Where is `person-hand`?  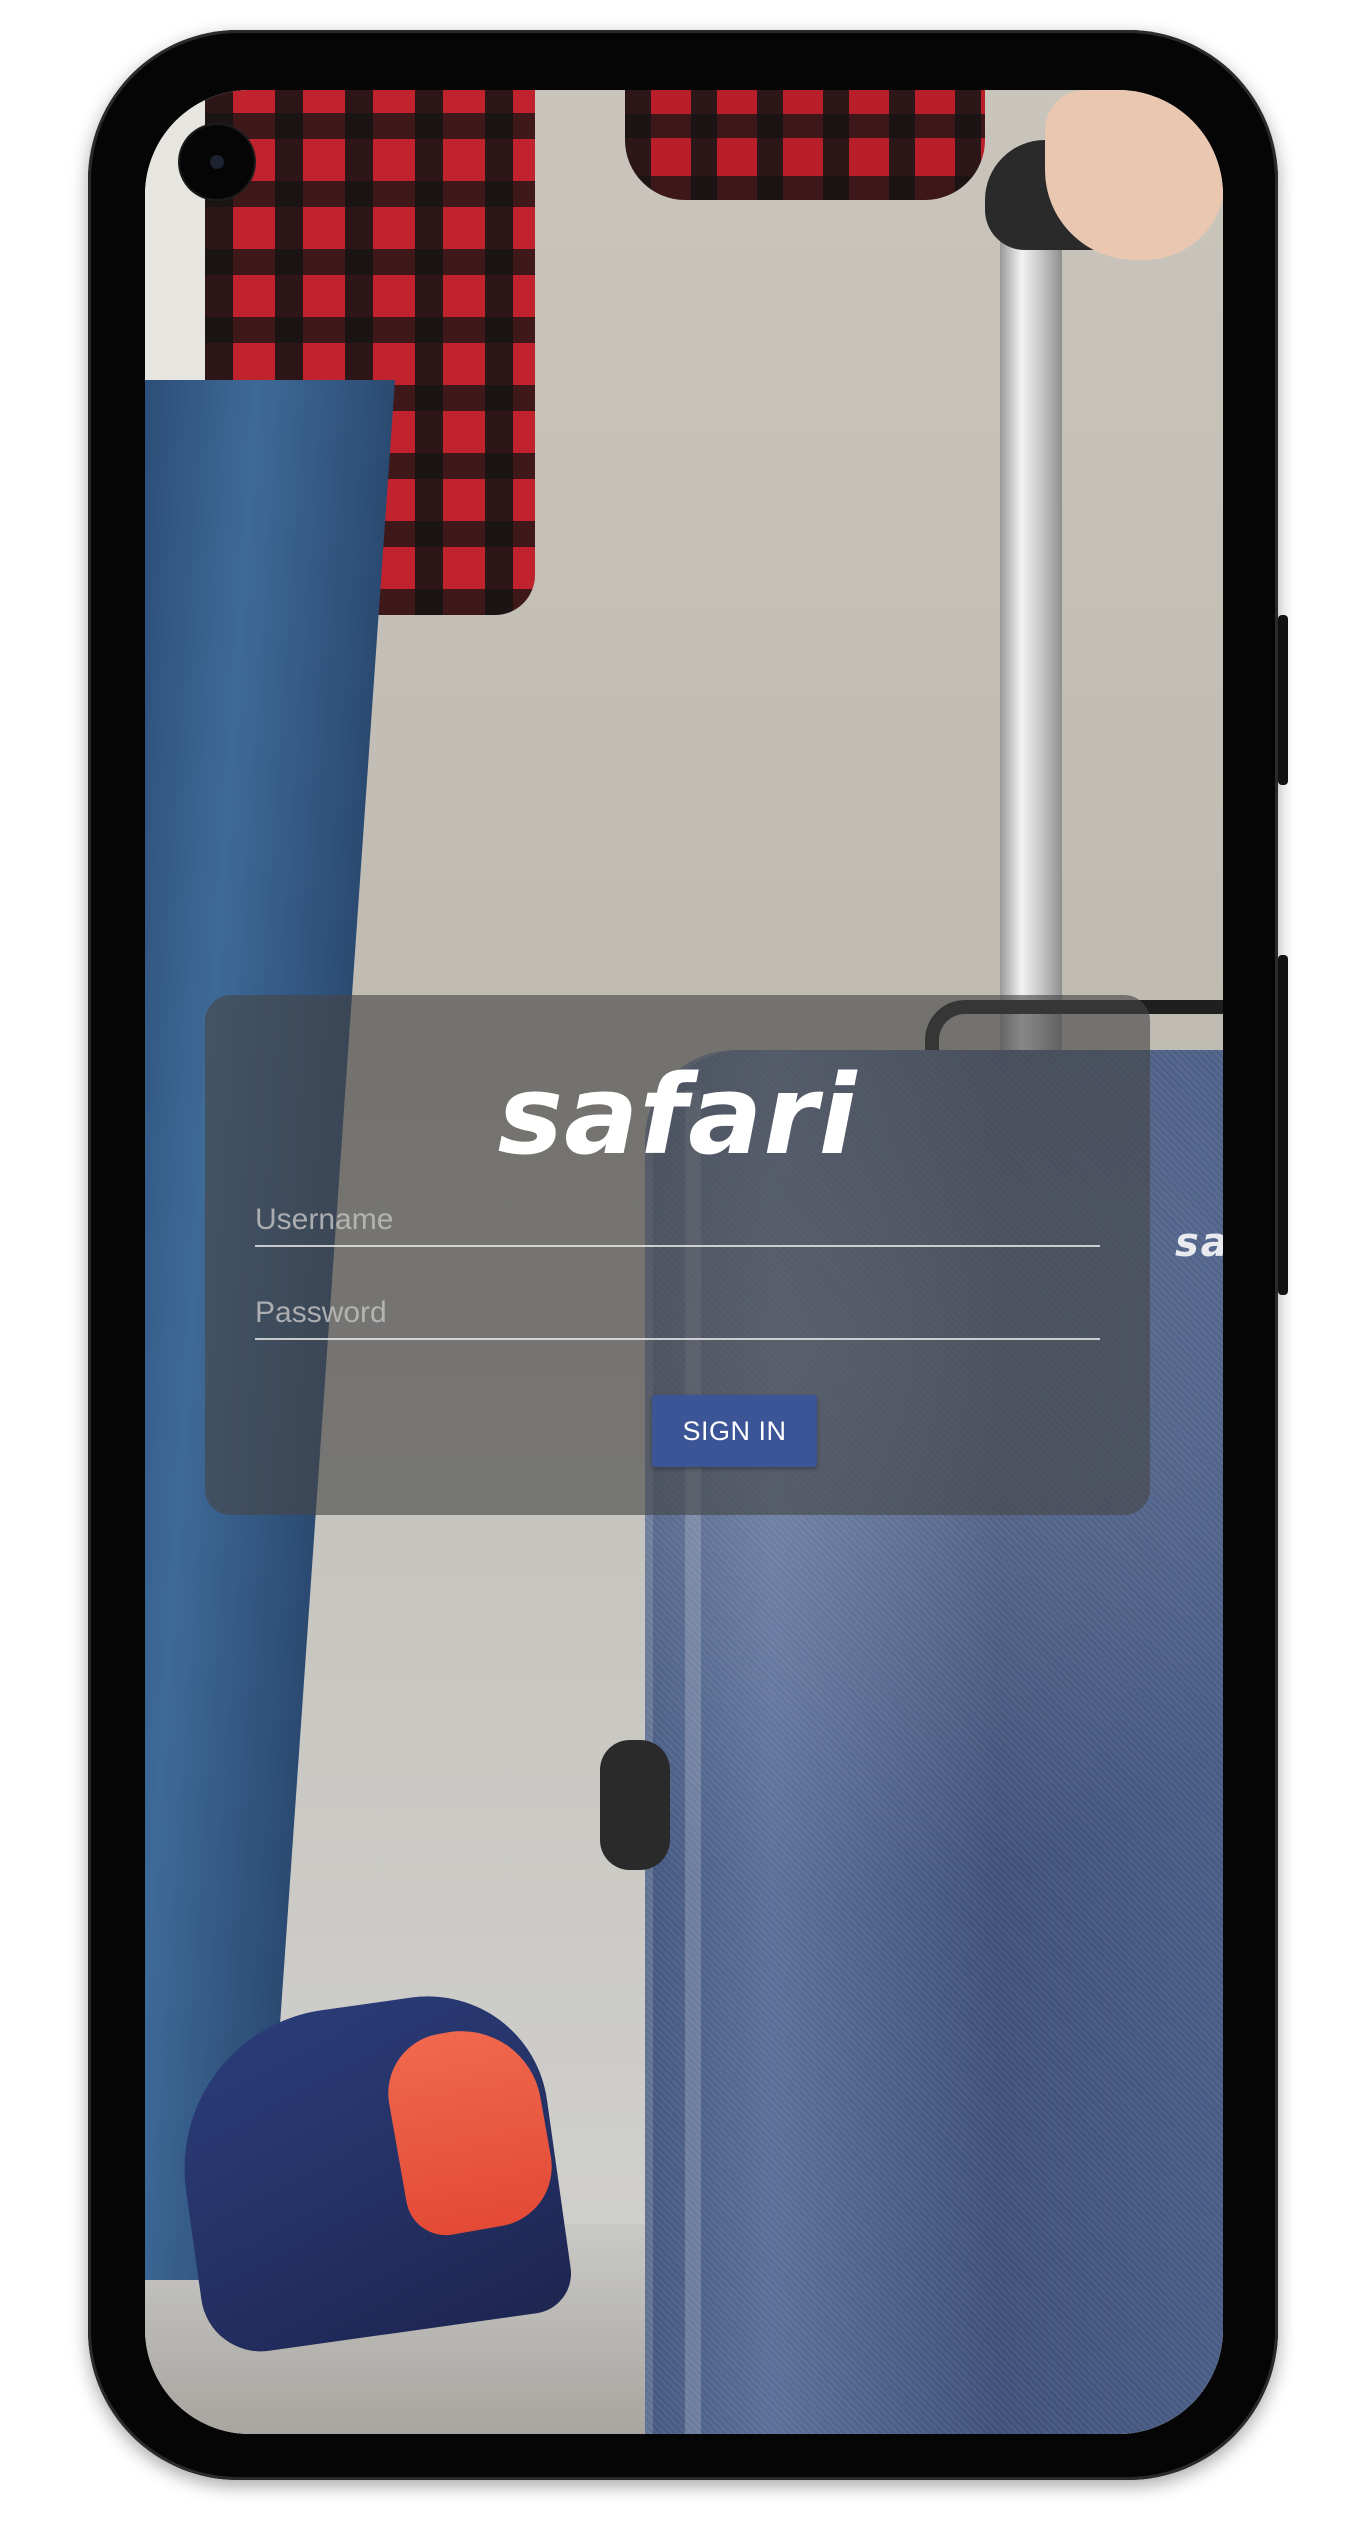 person-hand is located at coordinates (1134, 175).